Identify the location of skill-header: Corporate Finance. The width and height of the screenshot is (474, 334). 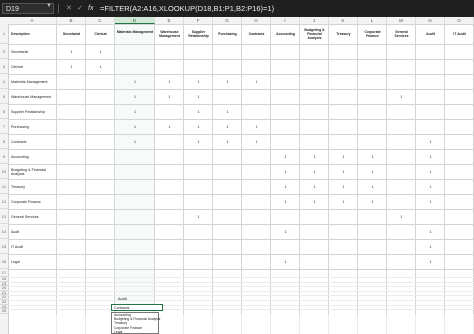
(372, 34).